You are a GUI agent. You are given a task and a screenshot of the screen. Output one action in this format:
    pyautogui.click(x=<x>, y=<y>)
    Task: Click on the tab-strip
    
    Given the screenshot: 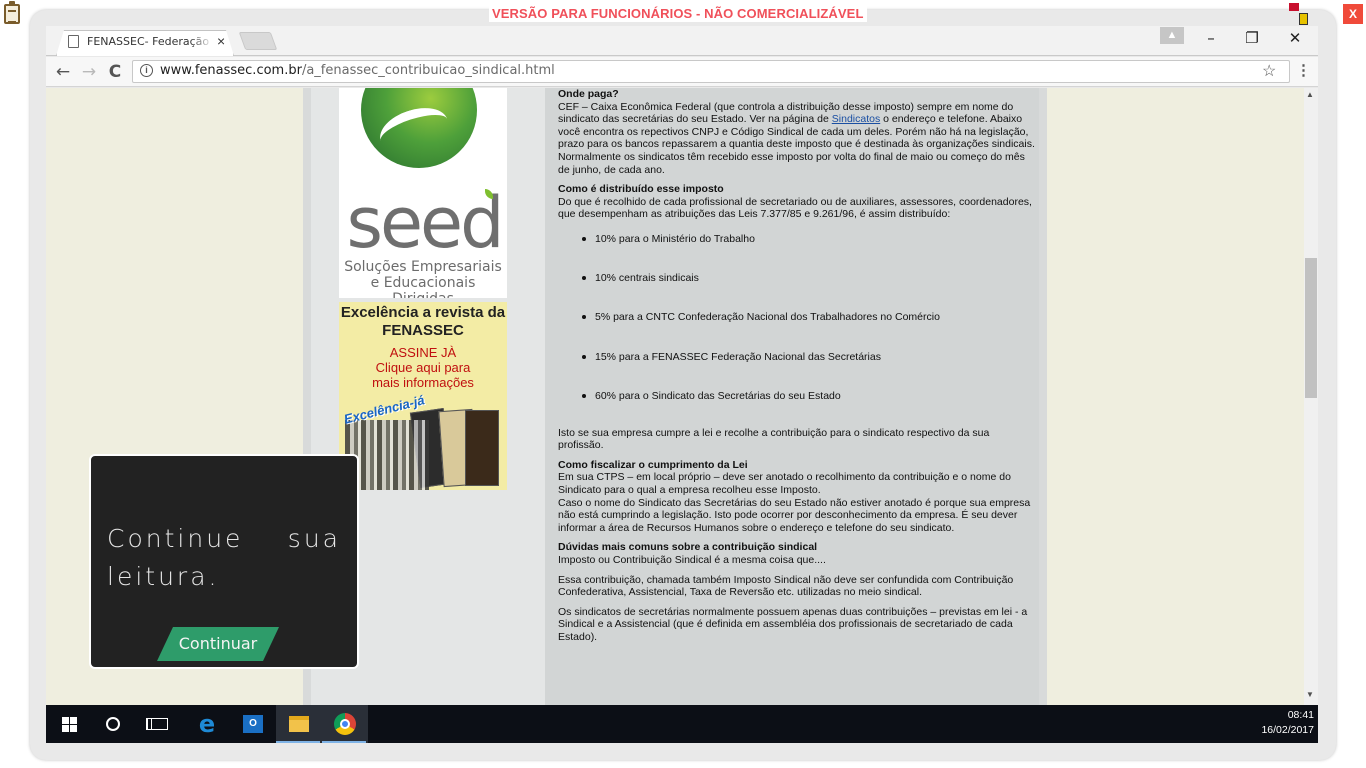 What is the action you would take?
    pyautogui.click(x=682, y=41)
    